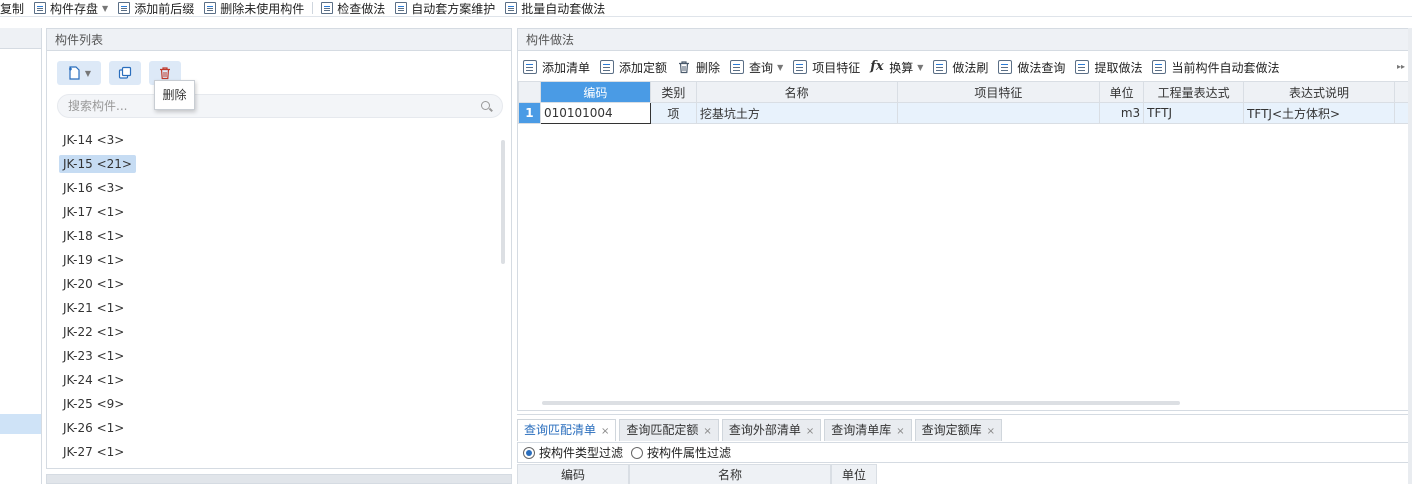  I want to click on copy-icon, so click(125, 72).